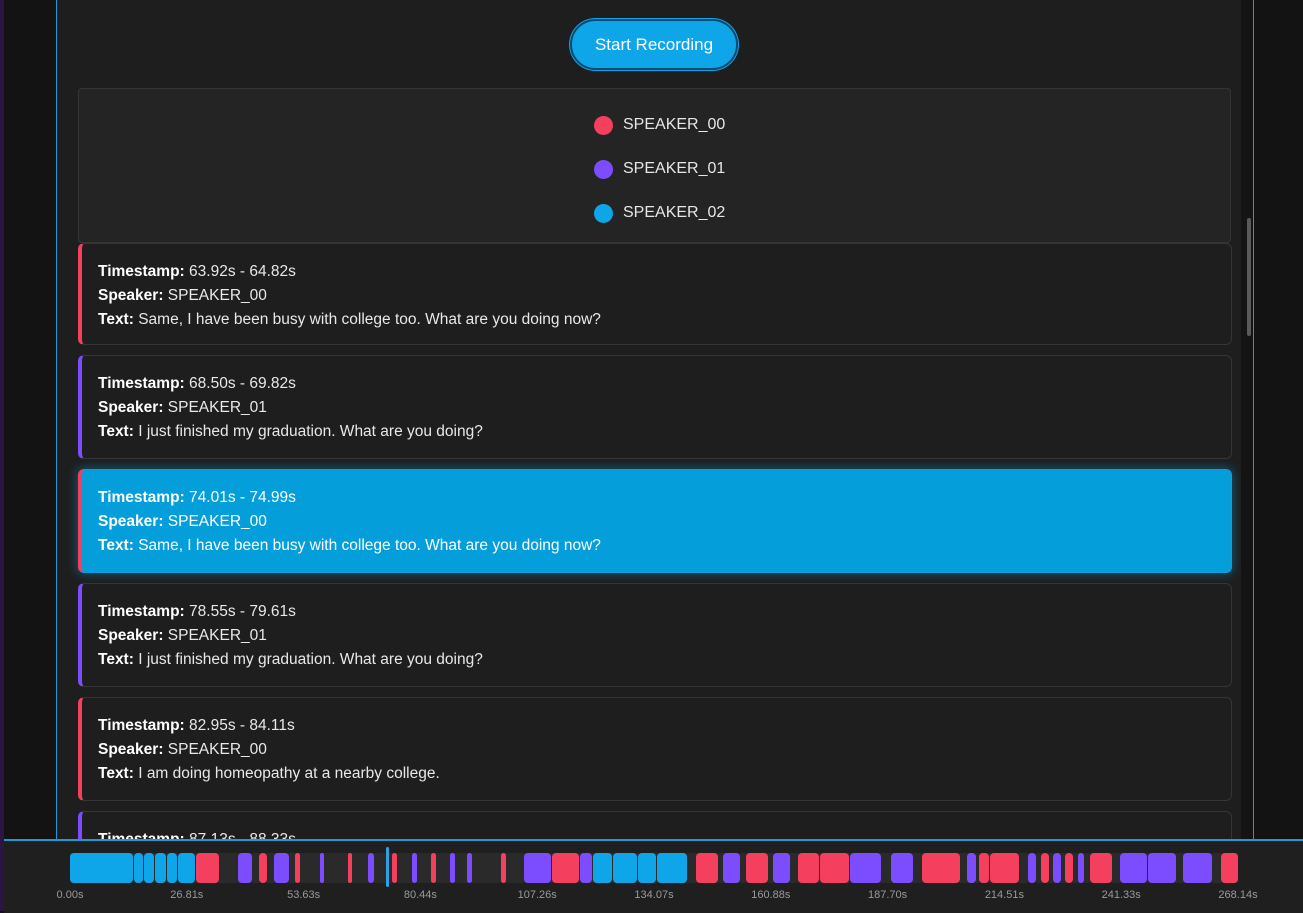  What do you see at coordinates (674, 212) in the screenshot?
I see `legend-label: SPEAKER_02` at bounding box center [674, 212].